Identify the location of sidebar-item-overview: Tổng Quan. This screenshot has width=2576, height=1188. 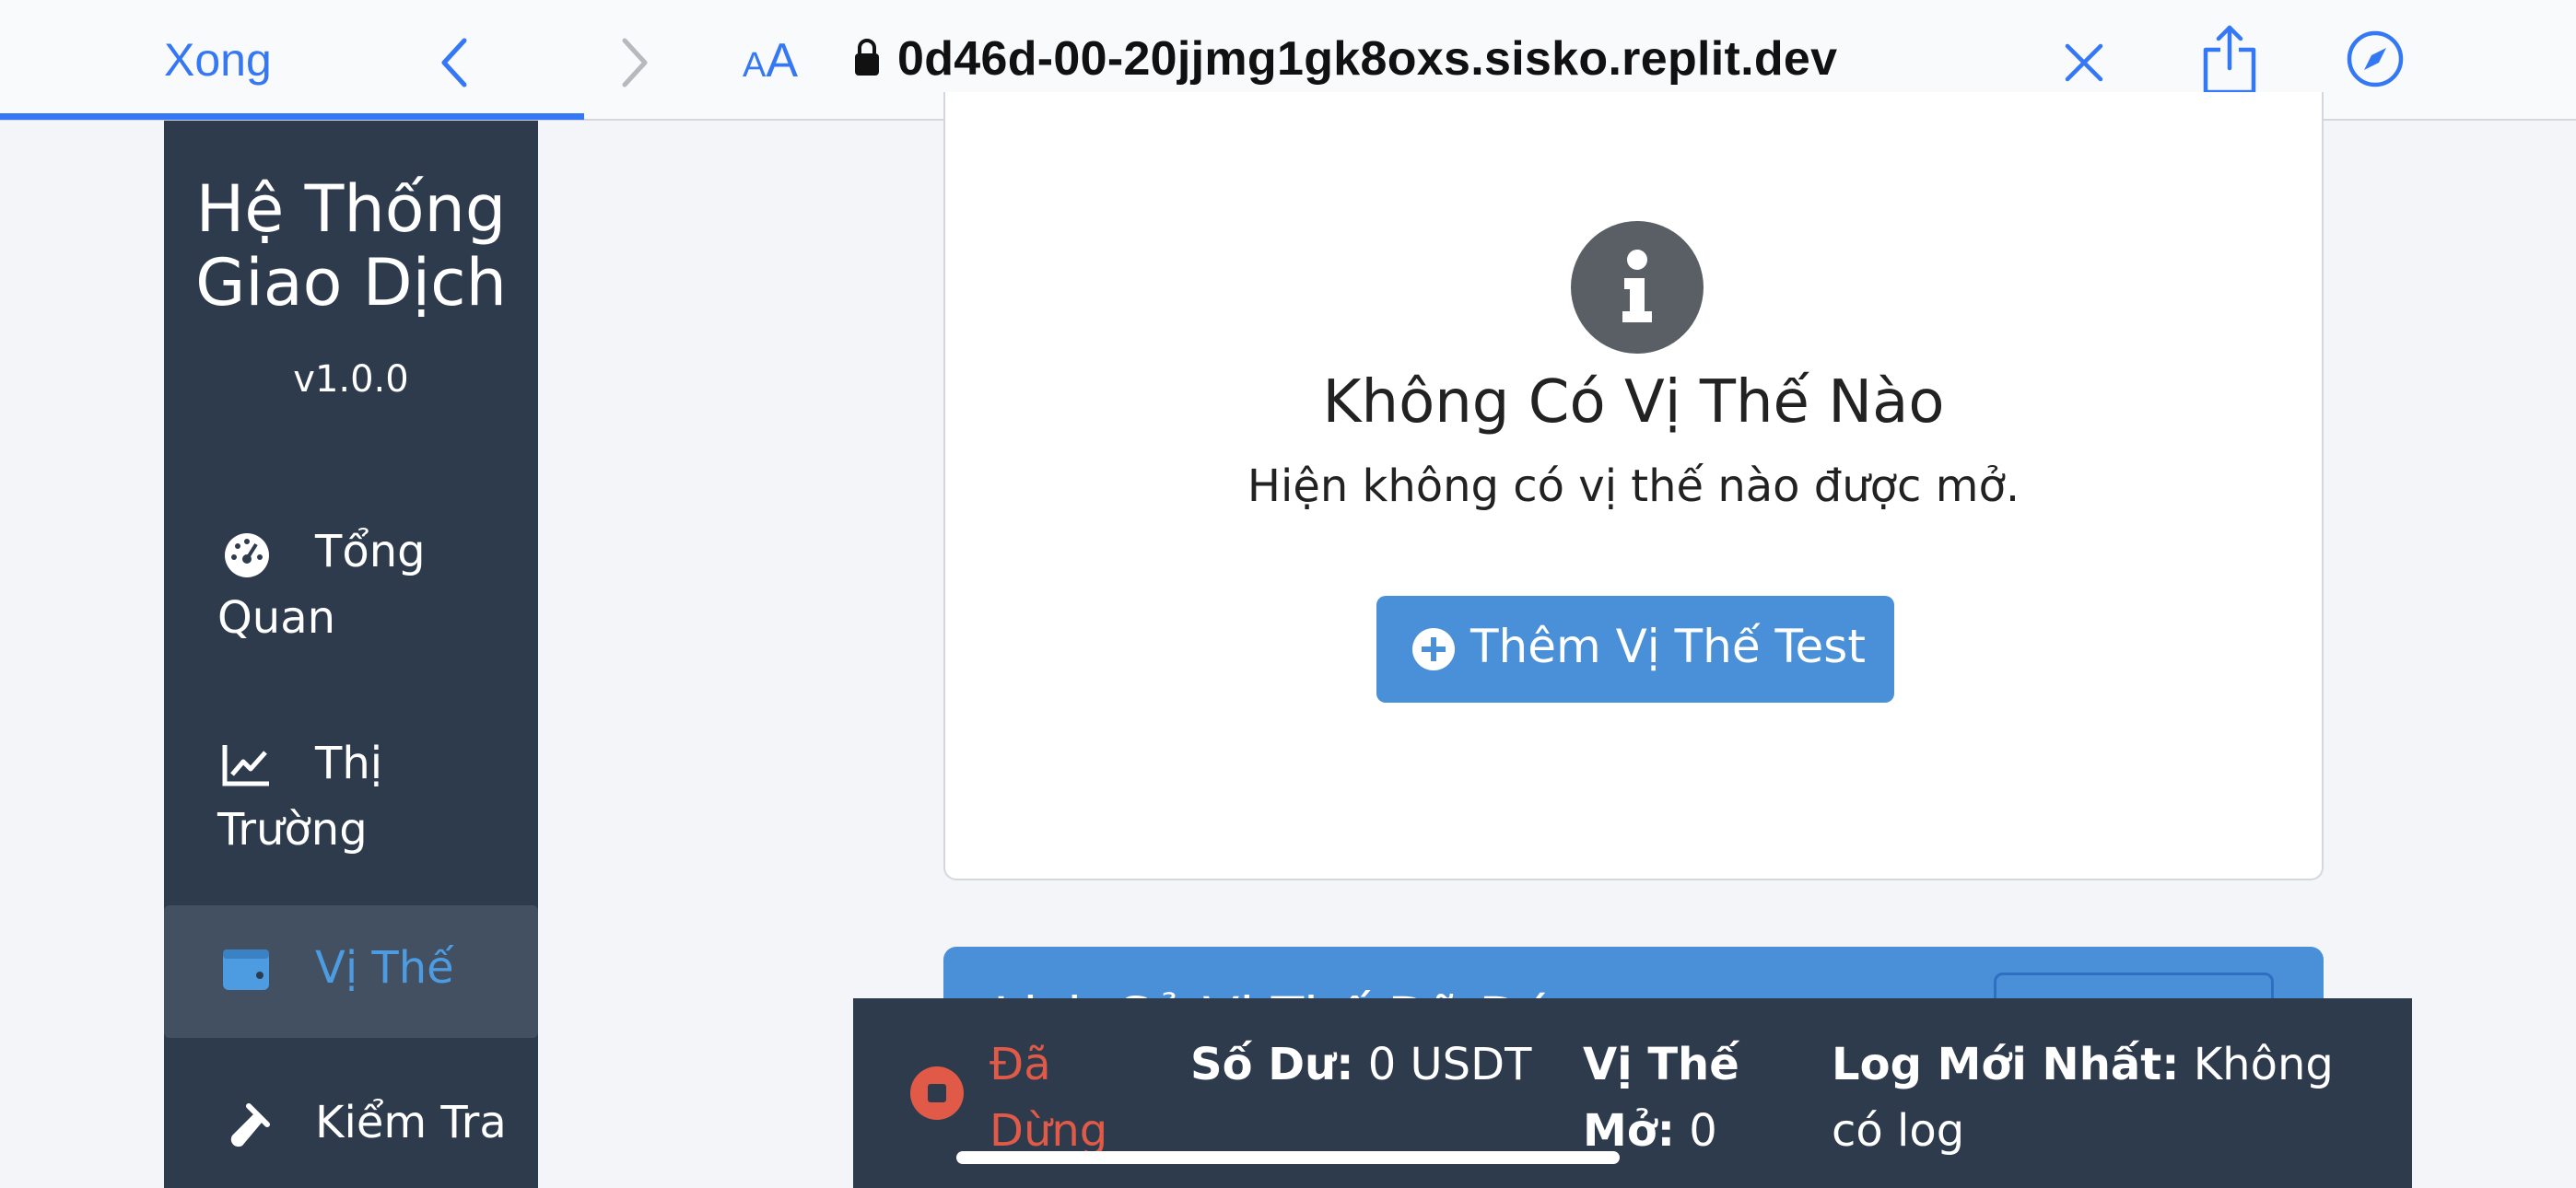
(351, 592).